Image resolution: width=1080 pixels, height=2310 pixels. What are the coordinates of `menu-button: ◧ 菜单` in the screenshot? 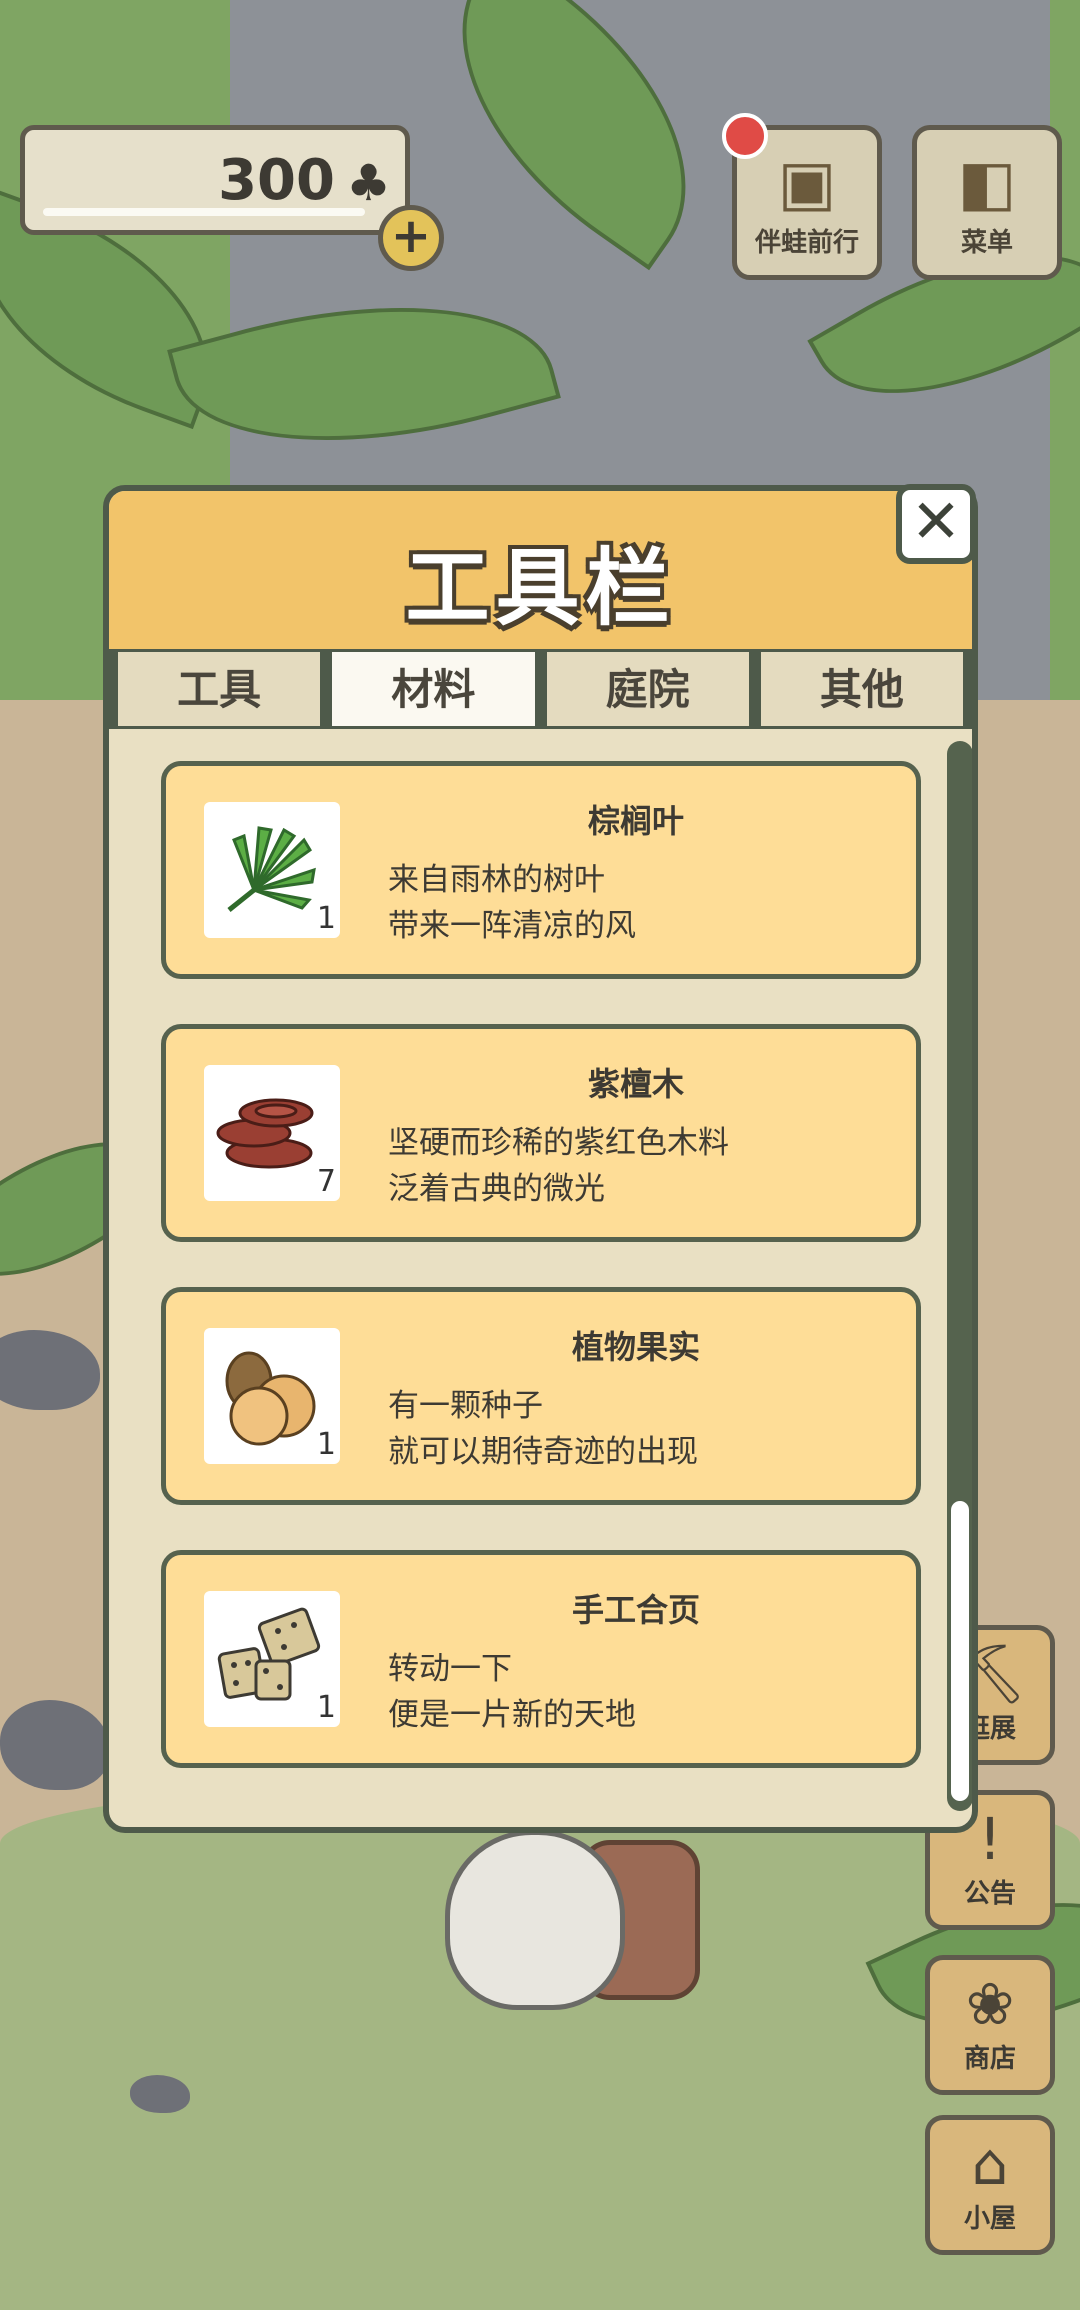 It's located at (987, 202).